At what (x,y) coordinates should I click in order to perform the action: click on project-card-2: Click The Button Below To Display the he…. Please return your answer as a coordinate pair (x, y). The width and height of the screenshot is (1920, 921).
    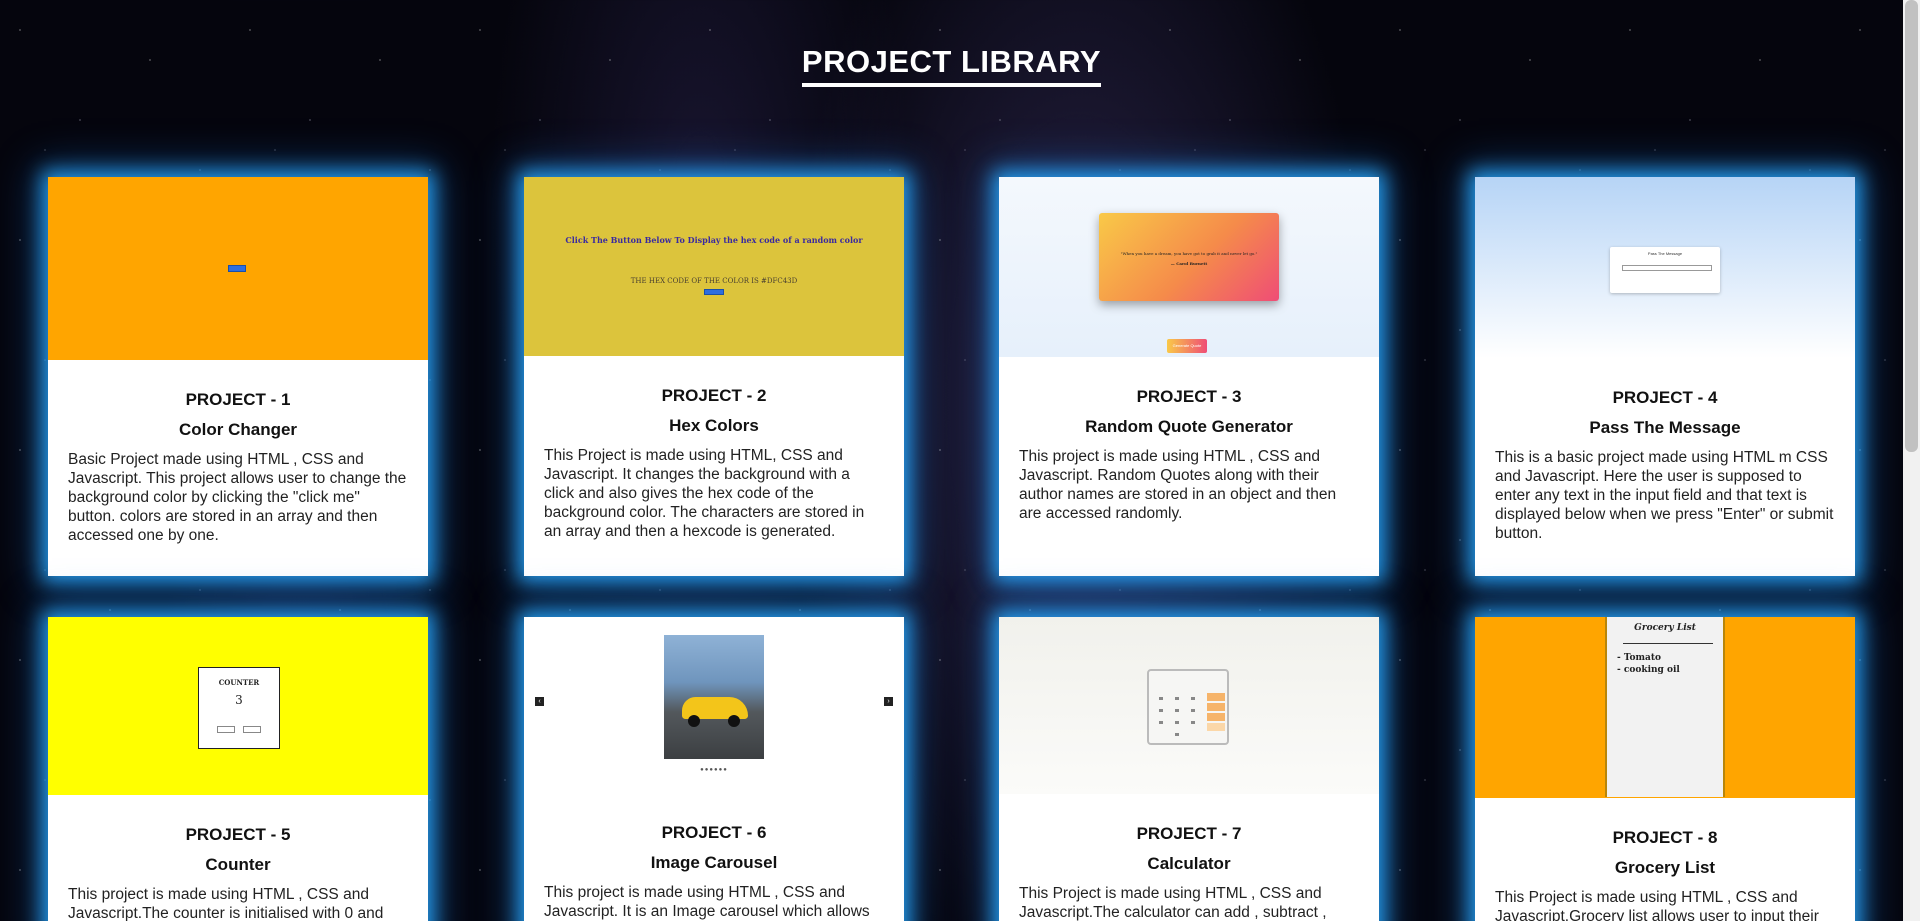
    Looking at the image, I should click on (714, 376).